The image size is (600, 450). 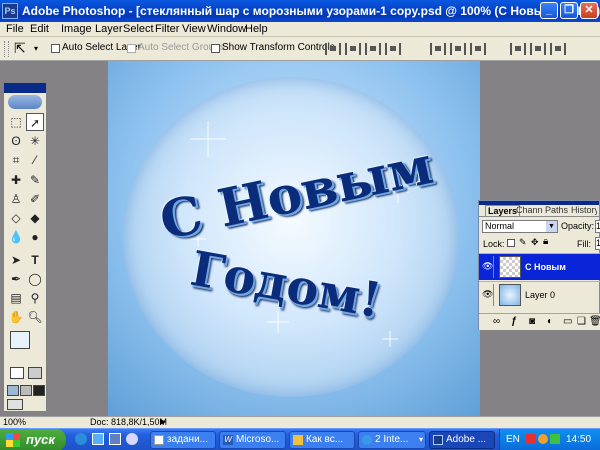 I want to click on standard-mode-icon, so click(x=17, y=373).